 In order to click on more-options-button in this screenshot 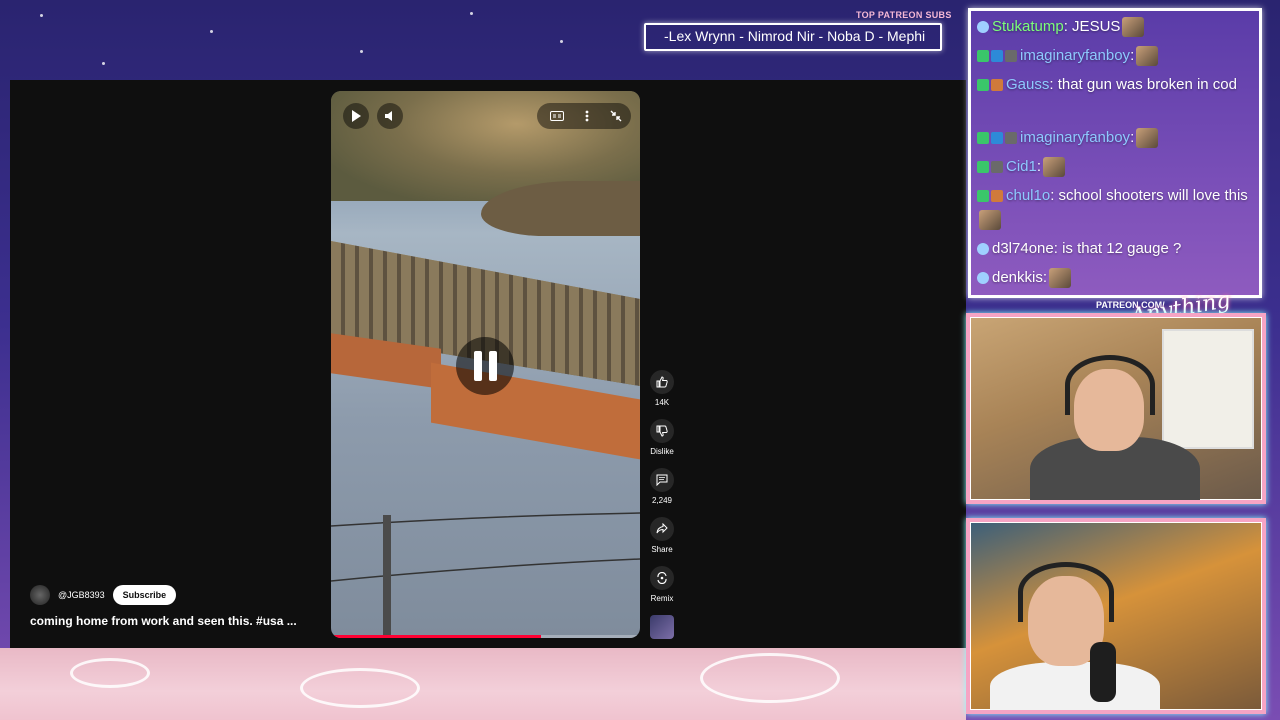, I will do `click(587, 116)`.